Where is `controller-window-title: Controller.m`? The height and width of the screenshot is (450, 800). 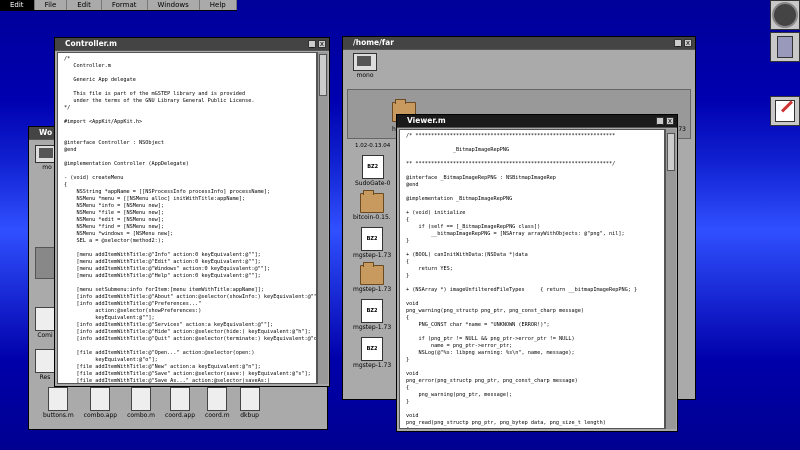 controller-window-title: Controller.m is located at coordinates (91, 43).